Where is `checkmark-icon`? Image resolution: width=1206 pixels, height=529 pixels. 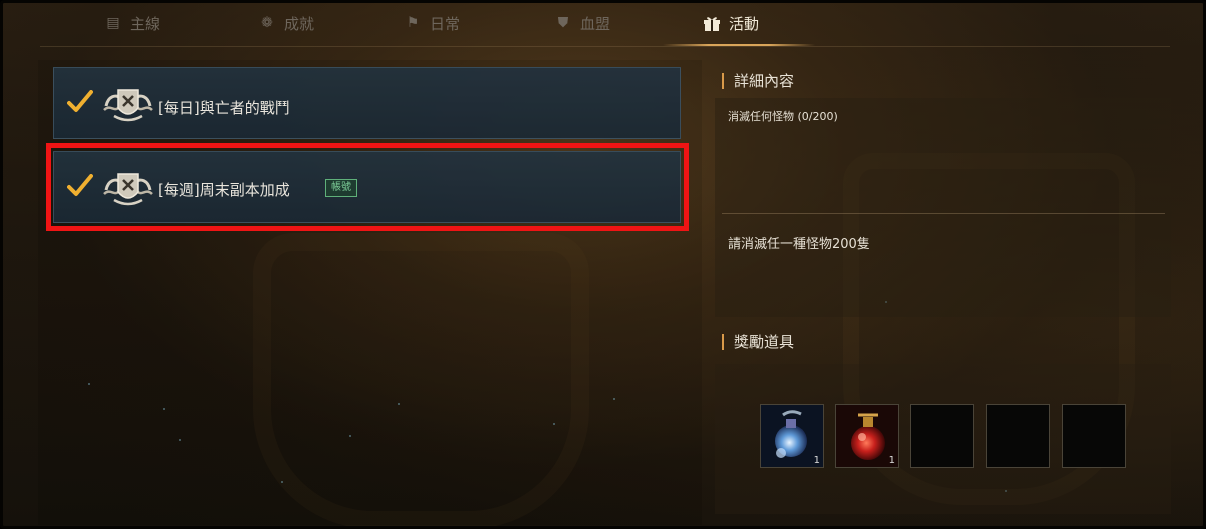
checkmark-icon is located at coordinates (80, 101).